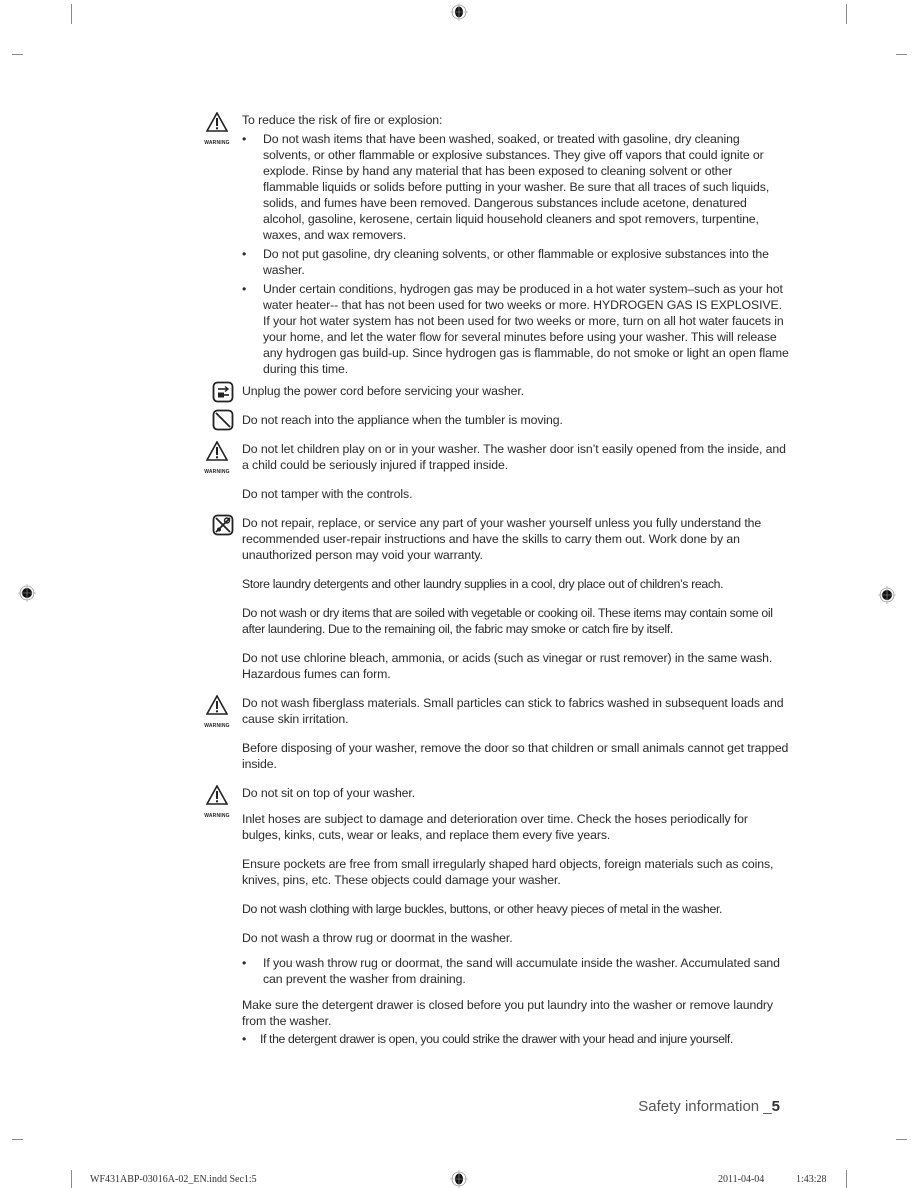  What do you see at coordinates (705, 1106) in the screenshot?
I see `section-title: Safety information _` at bounding box center [705, 1106].